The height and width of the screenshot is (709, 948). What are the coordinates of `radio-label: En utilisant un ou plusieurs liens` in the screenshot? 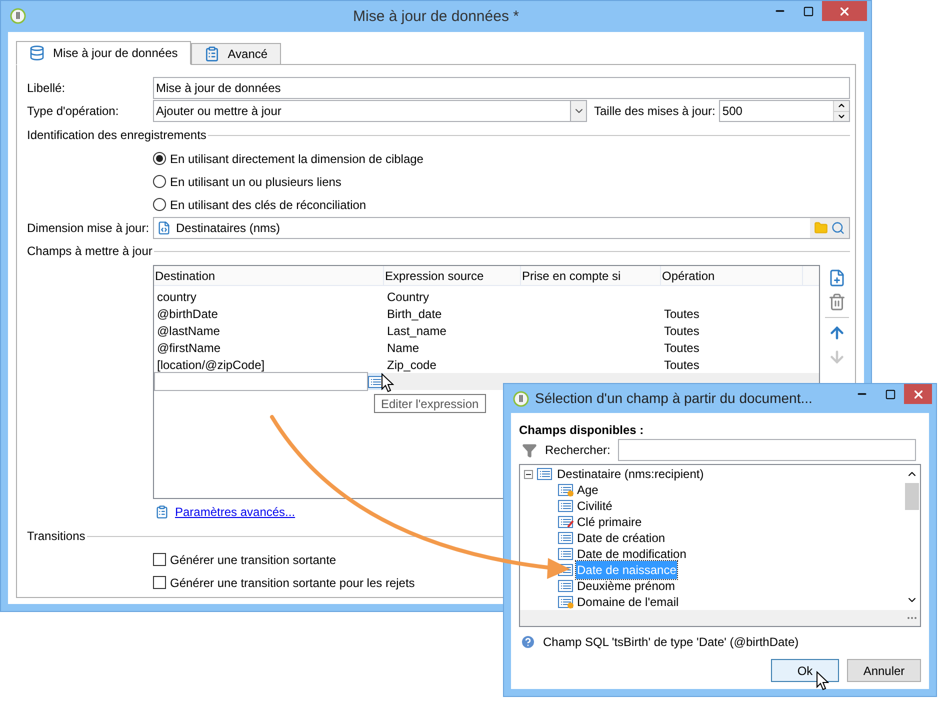 It's located at (256, 182).